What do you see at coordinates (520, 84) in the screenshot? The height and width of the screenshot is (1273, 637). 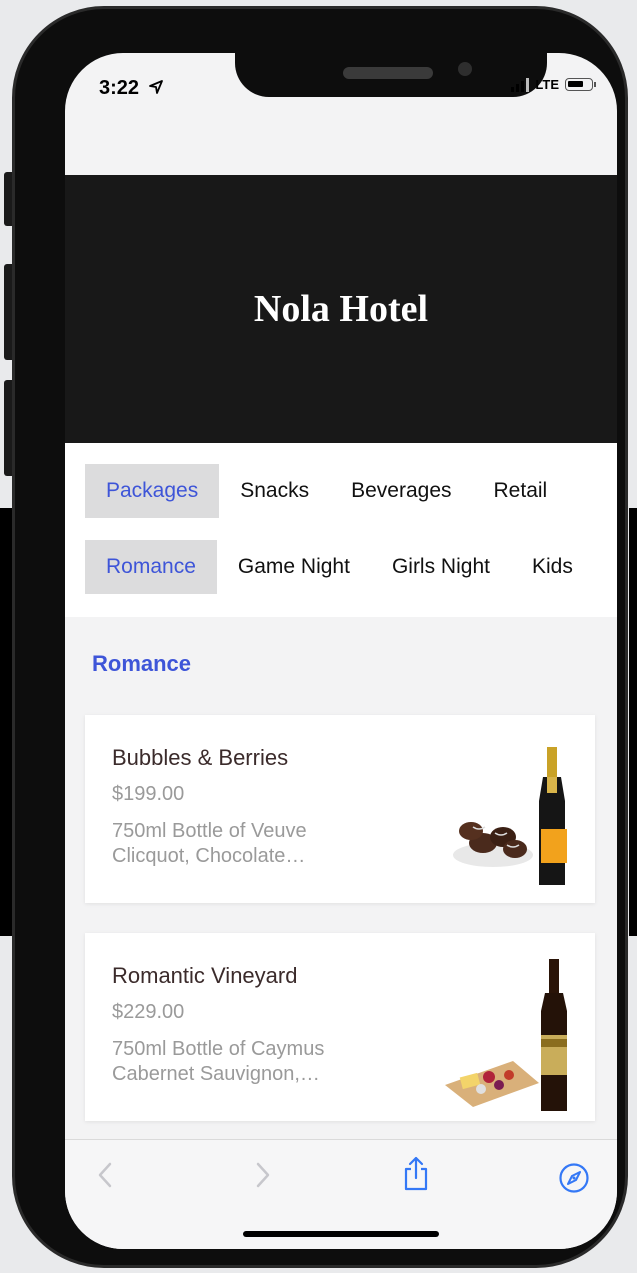 I see `signal-icon` at bounding box center [520, 84].